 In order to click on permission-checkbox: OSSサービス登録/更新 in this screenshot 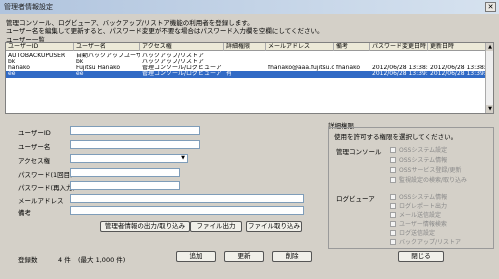, I will do `click(425, 169)`.